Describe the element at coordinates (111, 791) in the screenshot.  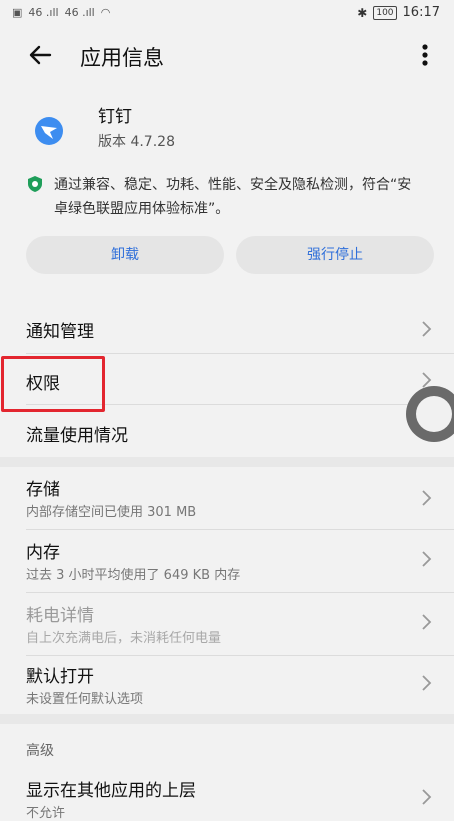
I see `row-display-over-other-apps-label: 显示在其他应用的上层` at that location.